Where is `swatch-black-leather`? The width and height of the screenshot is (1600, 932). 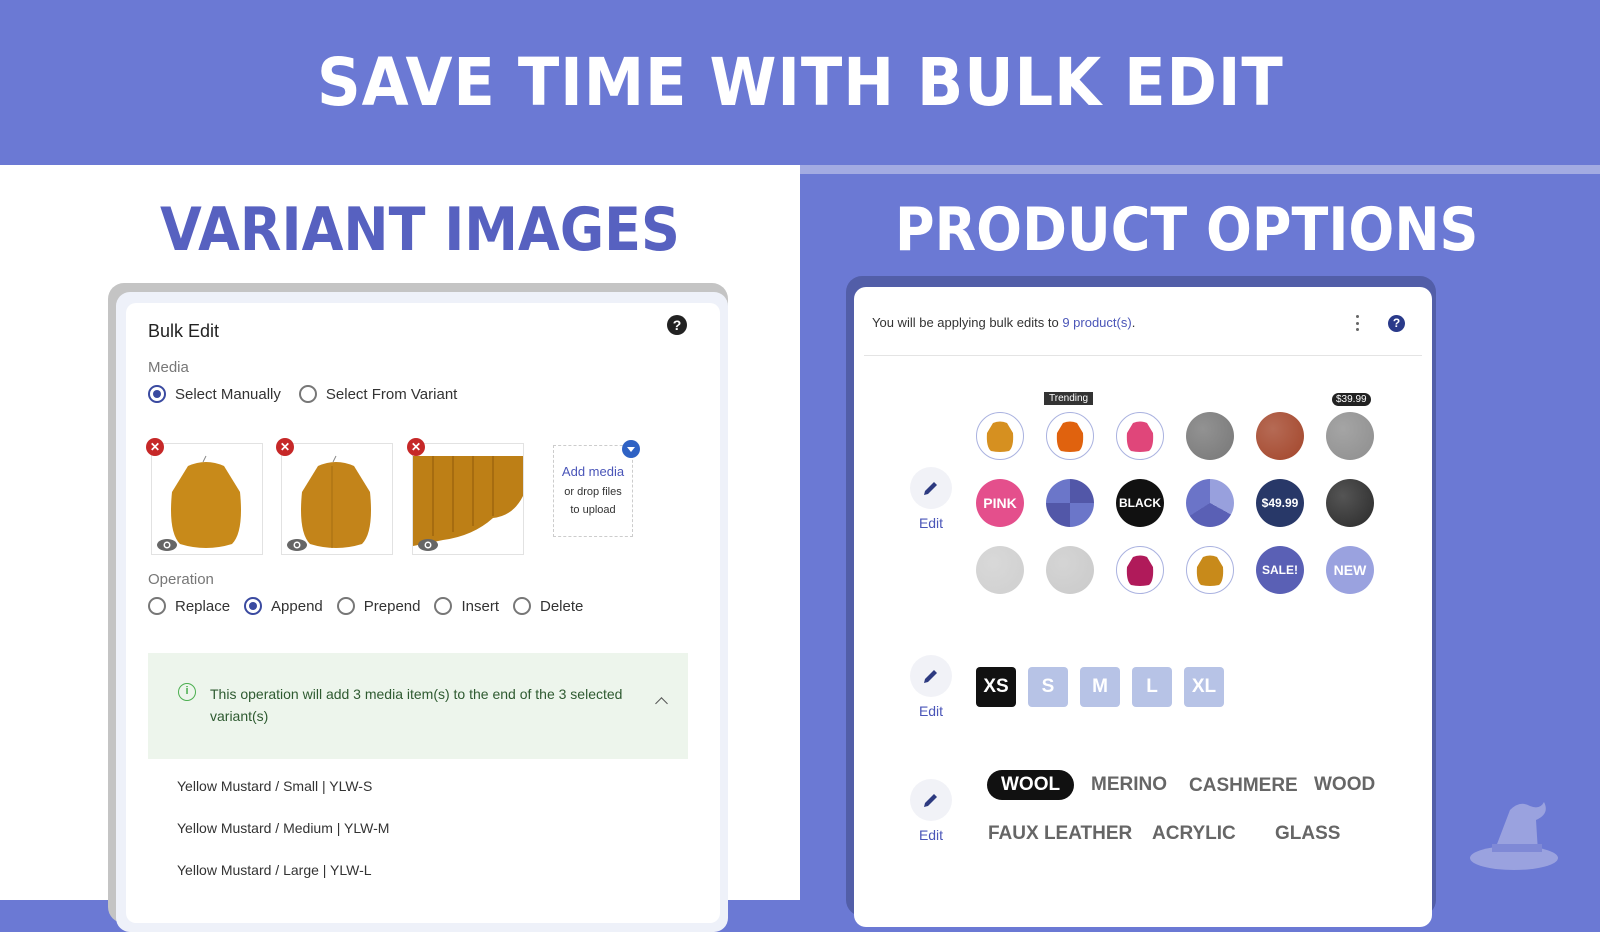
swatch-black-leather is located at coordinates (1350, 503).